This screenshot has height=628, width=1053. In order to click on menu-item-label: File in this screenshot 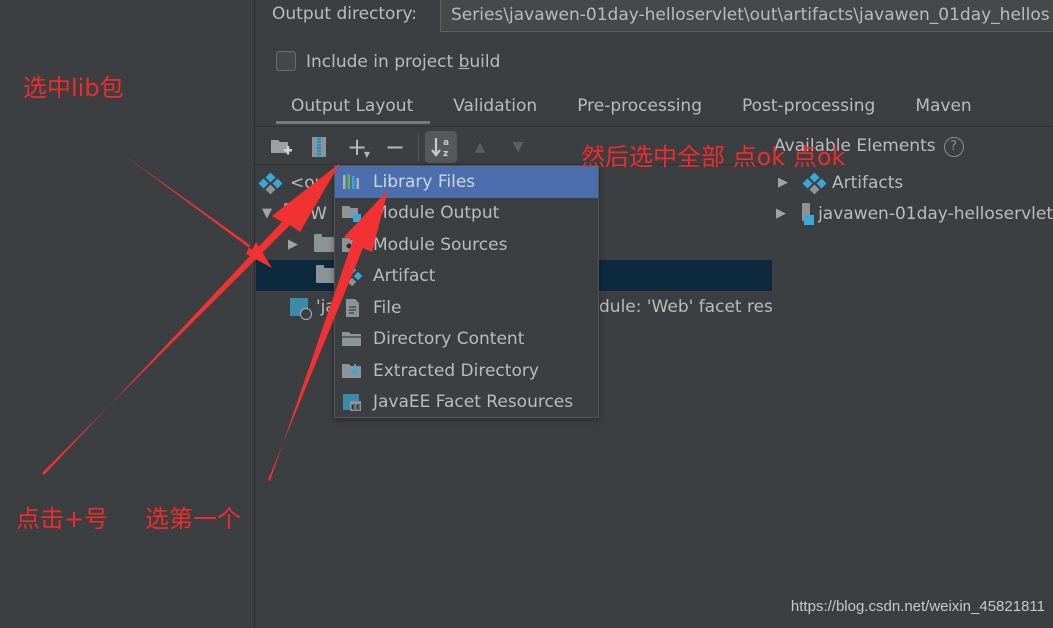, I will do `click(387, 307)`.